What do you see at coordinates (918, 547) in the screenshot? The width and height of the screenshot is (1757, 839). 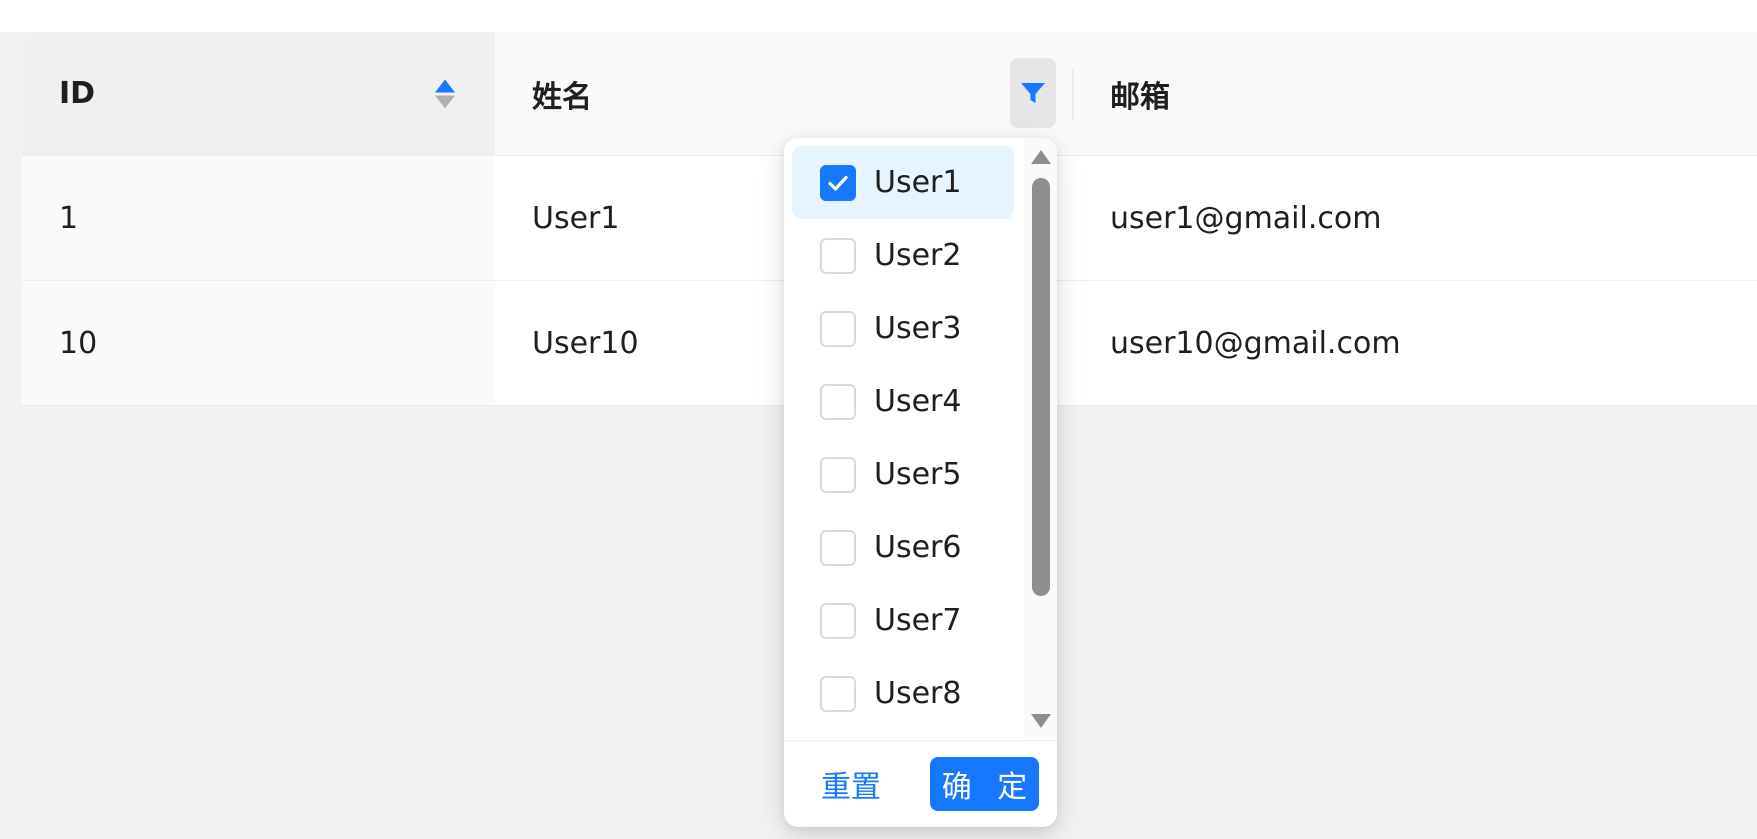 I see `filter-option-label: User6` at bounding box center [918, 547].